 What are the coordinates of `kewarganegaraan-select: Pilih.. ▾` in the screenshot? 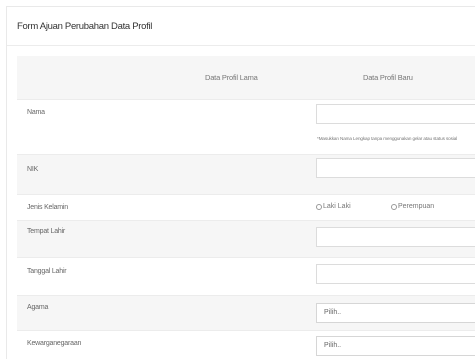 It's located at (395, 346).